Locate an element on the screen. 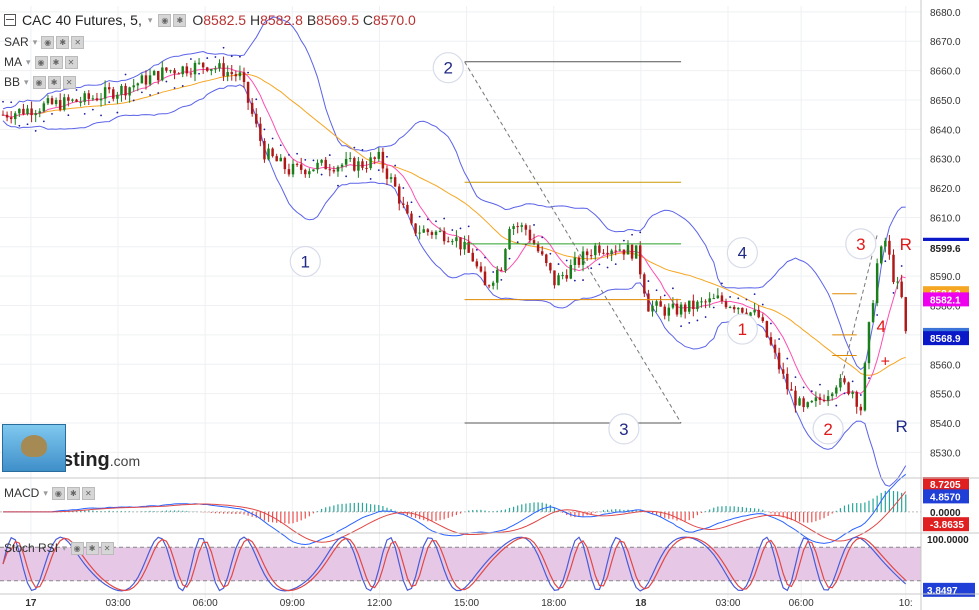 The image size is (979, 610). indicator-ma: MA ▾ ◉ ✱ ✕ is located at coordinates (41, 62).